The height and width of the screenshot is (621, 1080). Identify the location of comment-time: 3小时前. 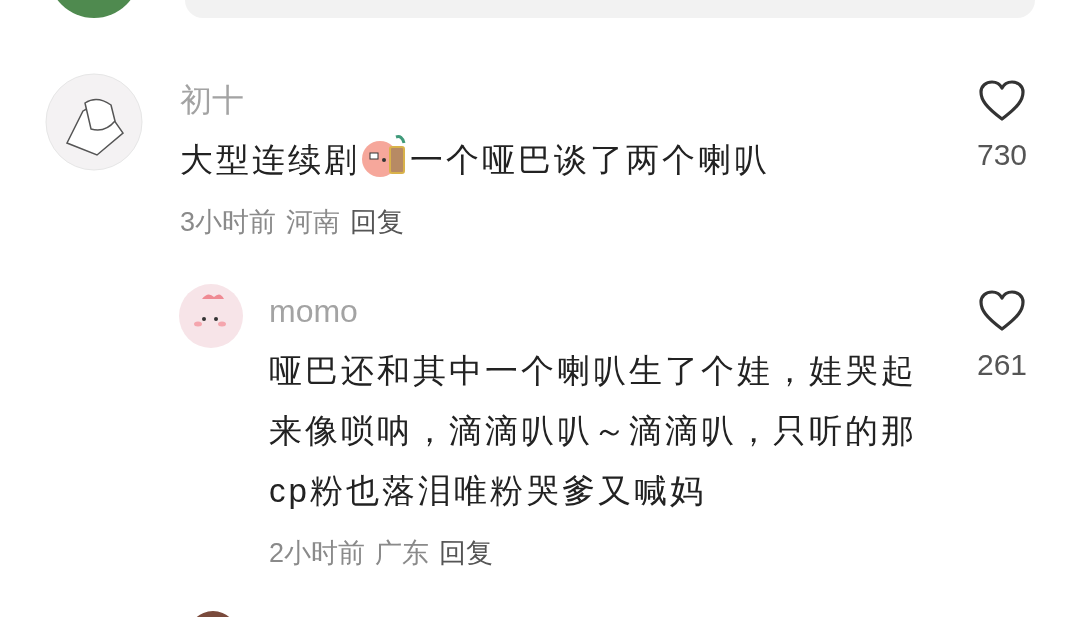
(228, 222).